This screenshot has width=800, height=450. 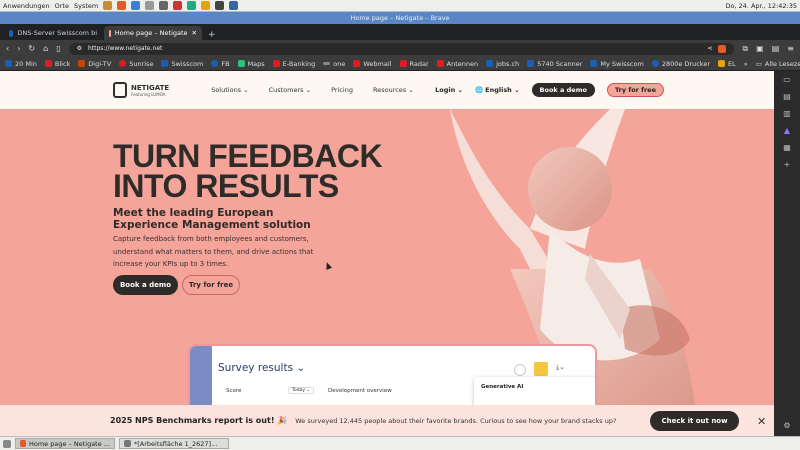 I want to click on language-selector: 🌐 English ⌄, so click(x=497, y=90).